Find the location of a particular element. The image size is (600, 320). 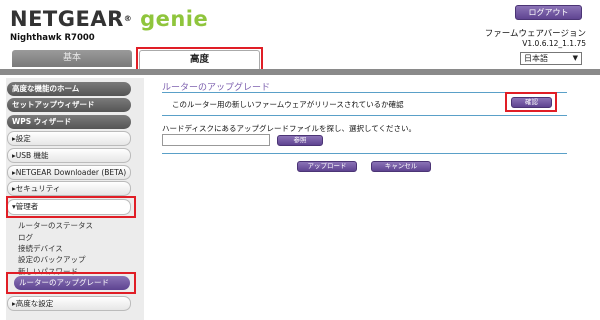

tab-basic: 基本 is located at coordinates (72, 58).